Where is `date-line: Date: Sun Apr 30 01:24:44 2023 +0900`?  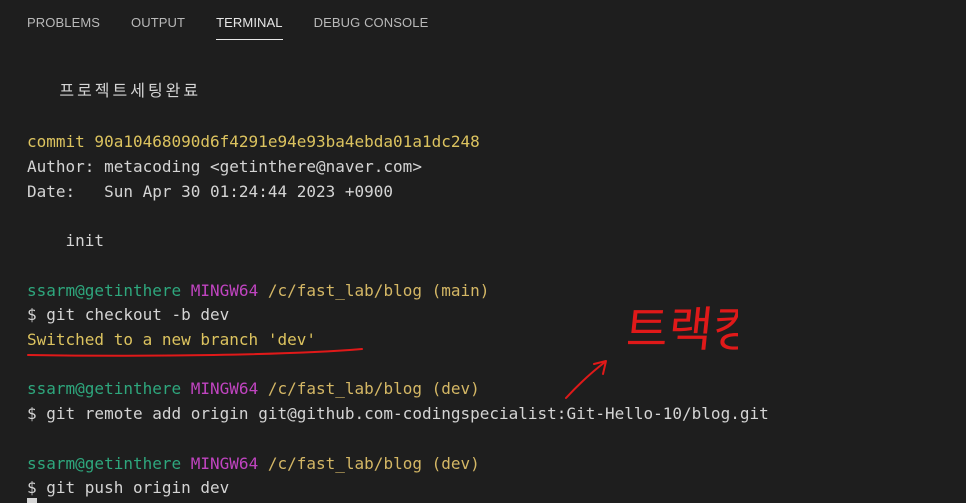
date-line: Date: Sun Apr 30 01:24:44 2023 +0900 is located at coordinates (210, 191).